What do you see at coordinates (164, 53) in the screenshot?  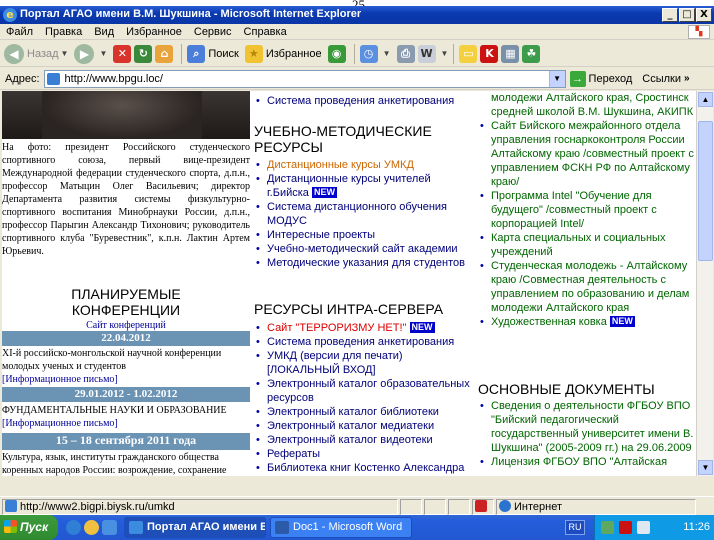 I see `home-icon: ⌂` at bounding box center [164, 53].